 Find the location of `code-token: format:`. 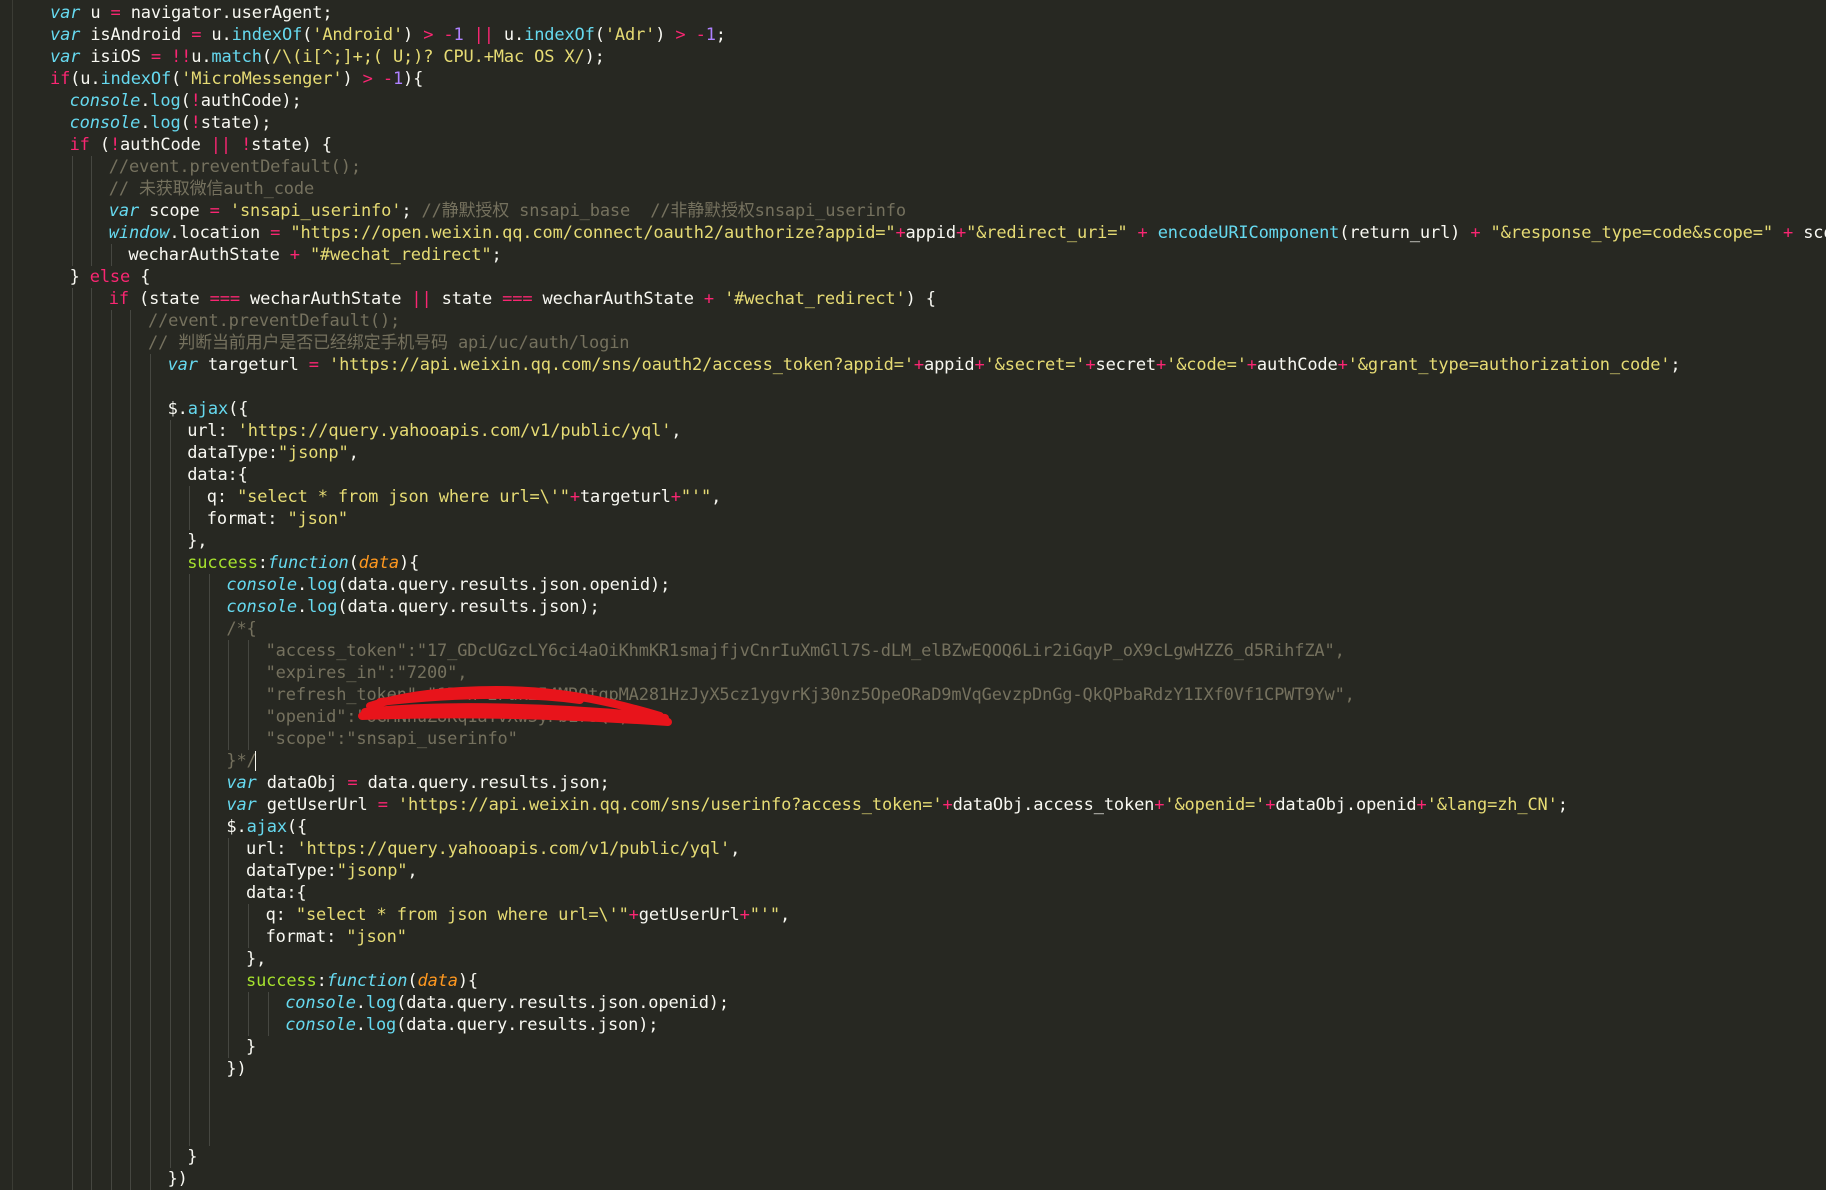

code-token: format: is located at coordinates (306, 937).